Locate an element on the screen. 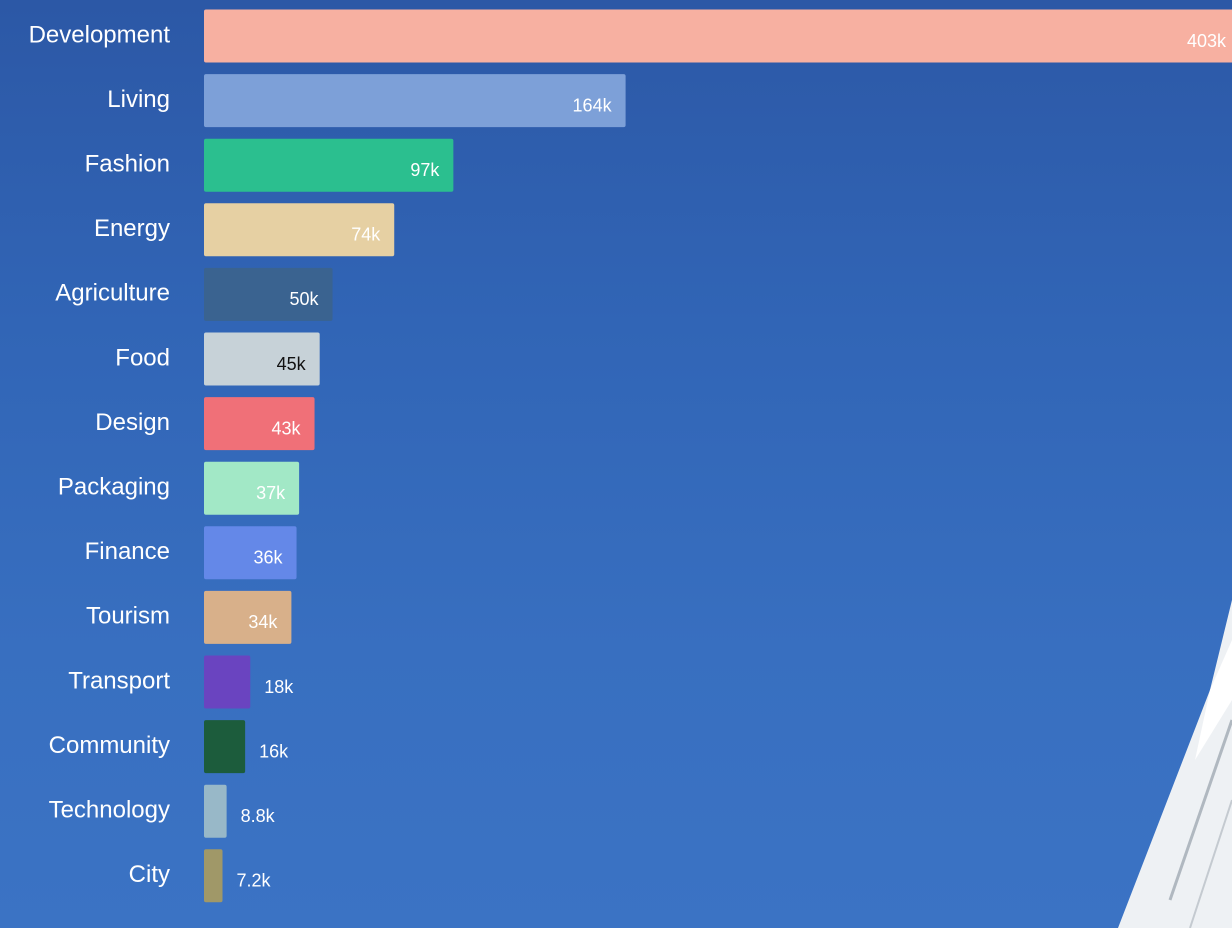  value-label: 164k is located at coordinates (593, 105).